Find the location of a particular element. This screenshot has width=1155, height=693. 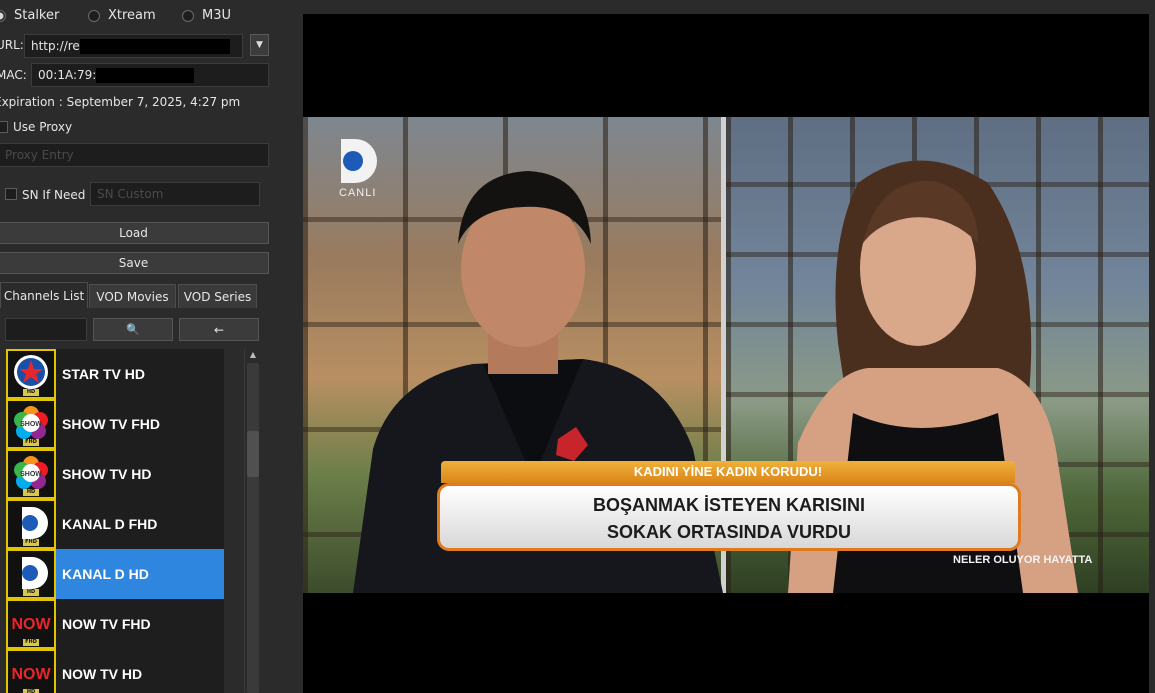

channel-name: KANAL D FHD is located at coordinates (110, 524).